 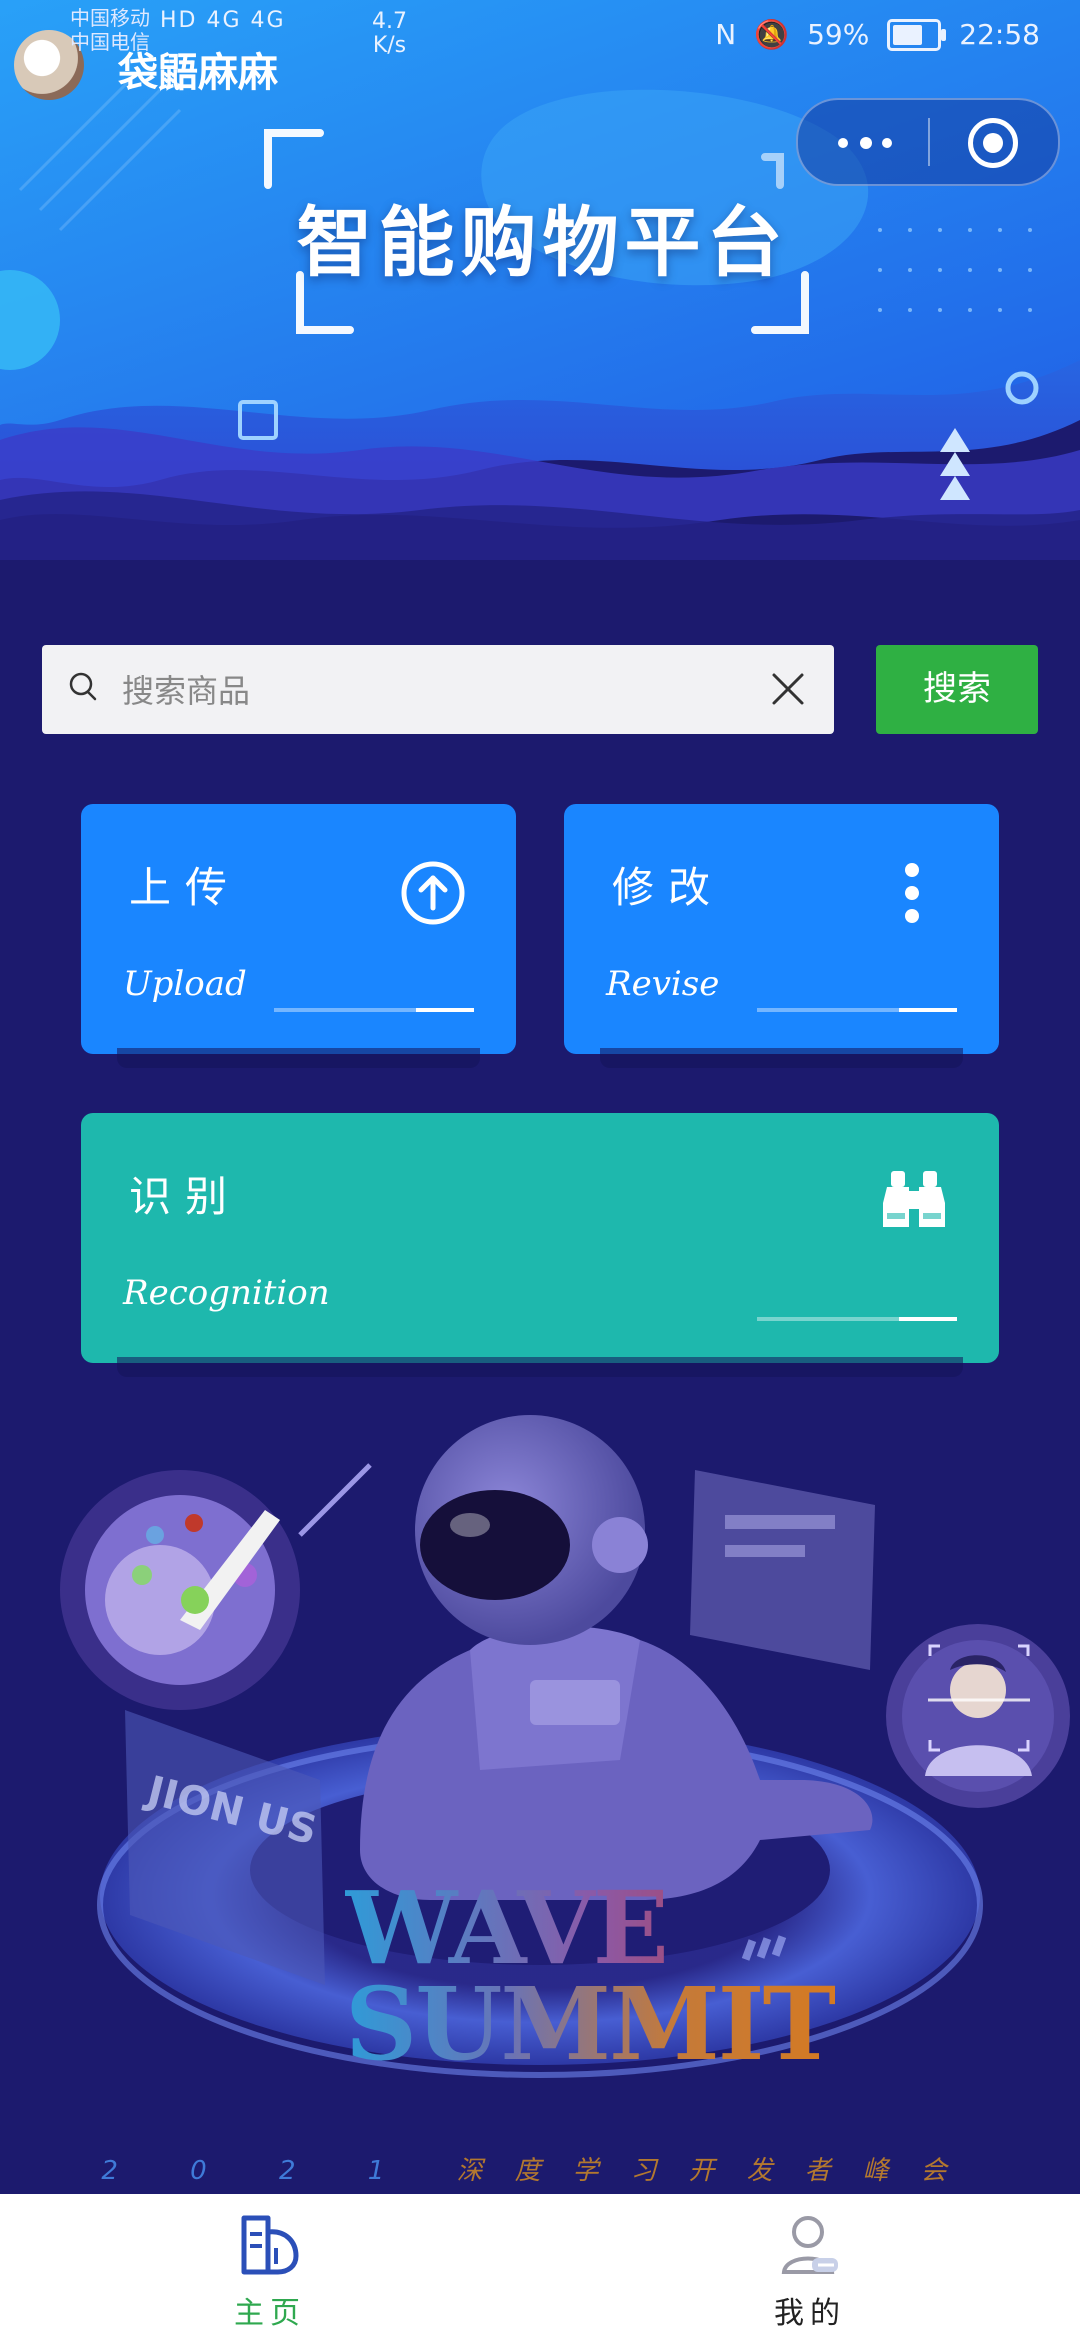 I want to click on caption-year: 2 0 2 1, so click(x=259, y=2171).